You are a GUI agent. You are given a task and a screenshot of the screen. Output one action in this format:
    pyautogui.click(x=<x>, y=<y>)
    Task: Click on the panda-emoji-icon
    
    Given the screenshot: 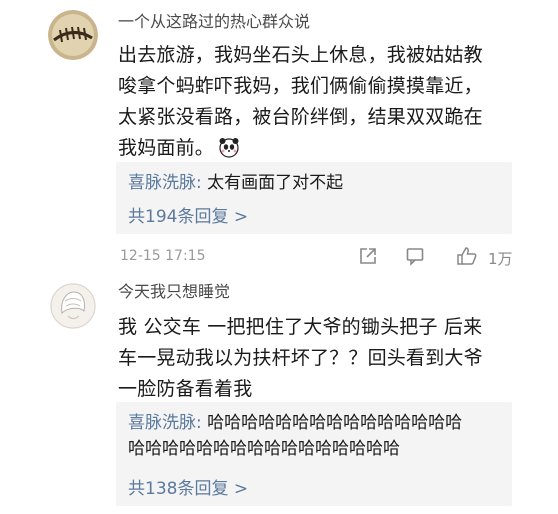 What is the action you would take?
    pyautogui.click(x=229, y=147)
    